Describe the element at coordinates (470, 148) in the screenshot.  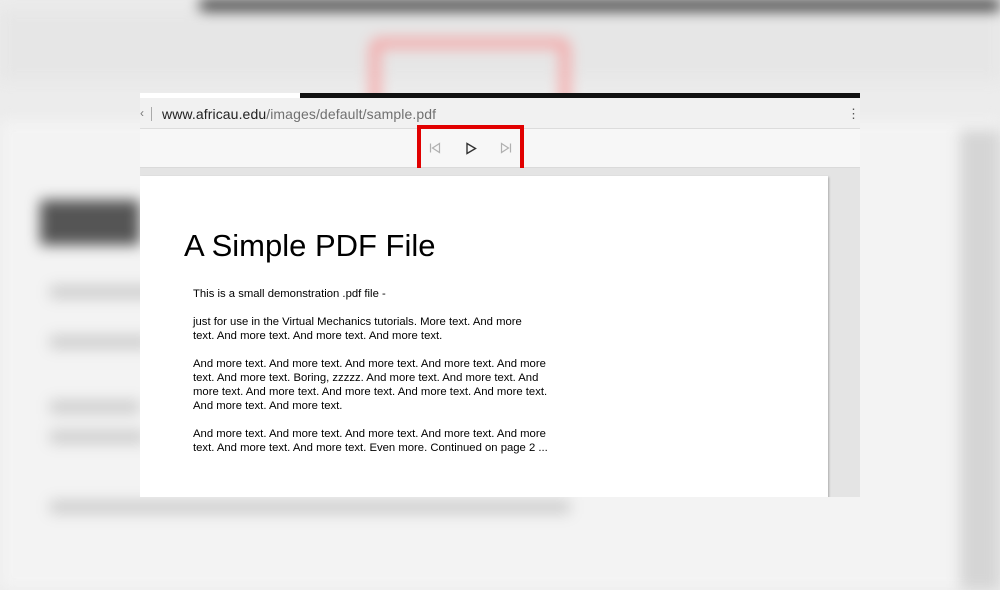
I see `highlight-box` at that location.